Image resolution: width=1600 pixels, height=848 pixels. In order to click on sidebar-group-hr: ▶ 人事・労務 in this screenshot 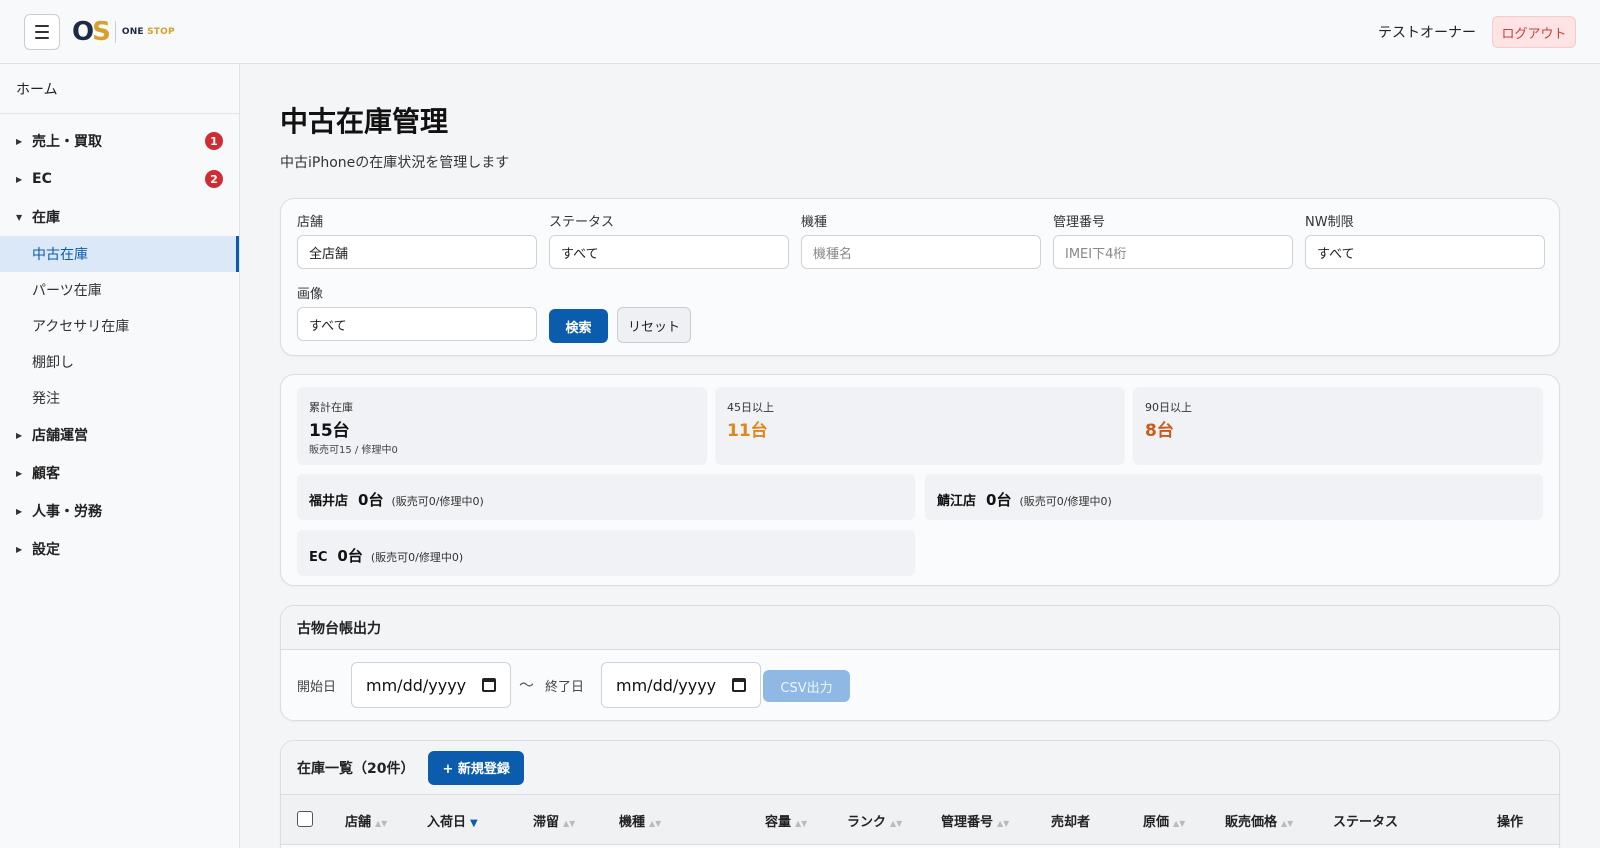, I will do `click(119, 511)`.